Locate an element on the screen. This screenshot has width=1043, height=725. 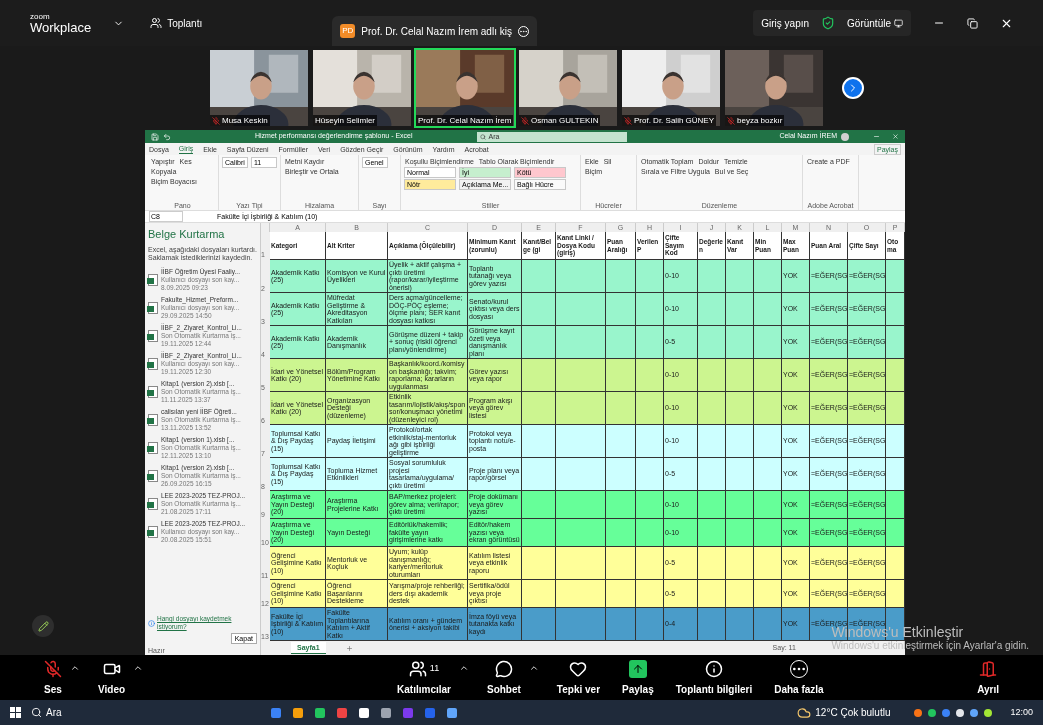
cloud-icon is located at coordinates (804, 712).